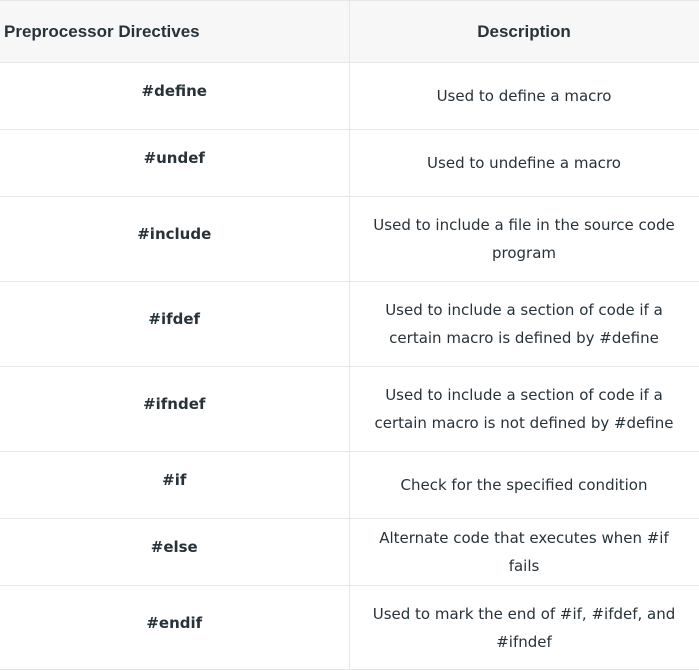 The width and height of the screenshot is (699, 670). What do you see at coordinates (175, 324) in the screenshot?
I see `directive-cell: #ifdef` at bounding box center [175, 324].